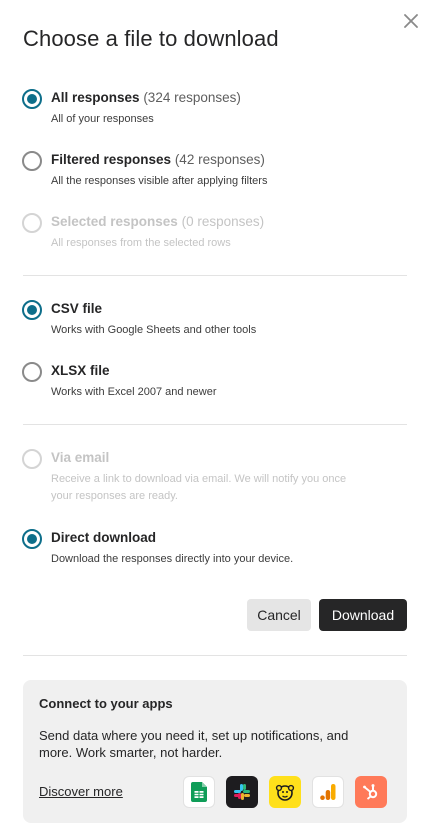 Image resolution: width=432 pixels, height=826 pixels. I want to click on card-title: Connect to your apps, so click(106, 703).